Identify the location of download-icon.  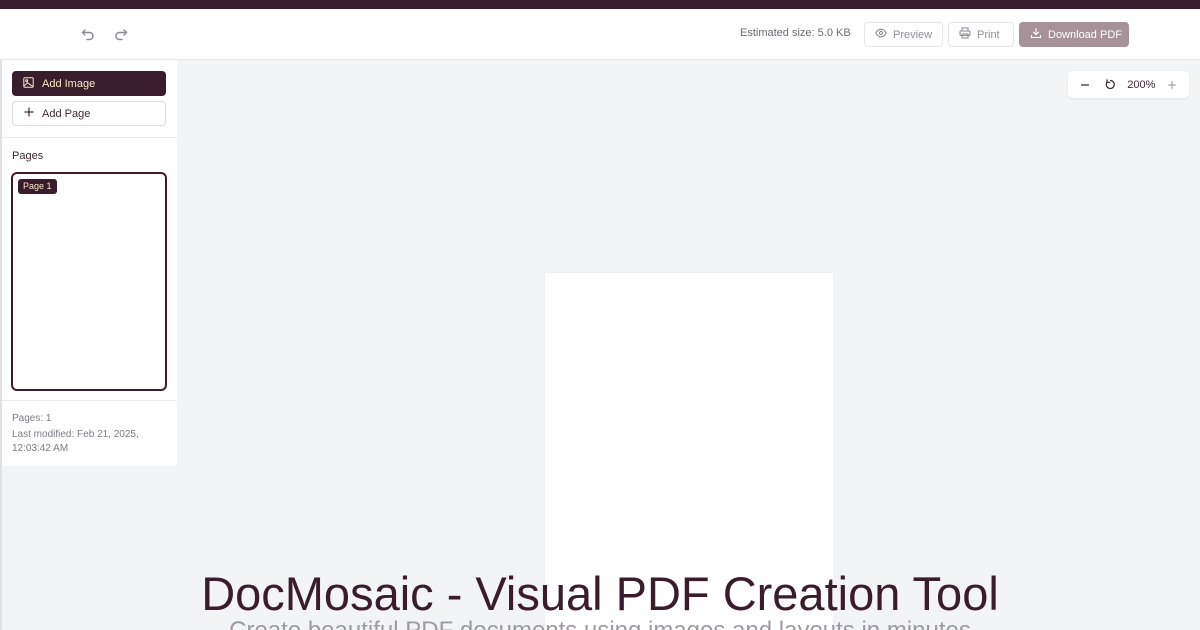
(1036, 34).